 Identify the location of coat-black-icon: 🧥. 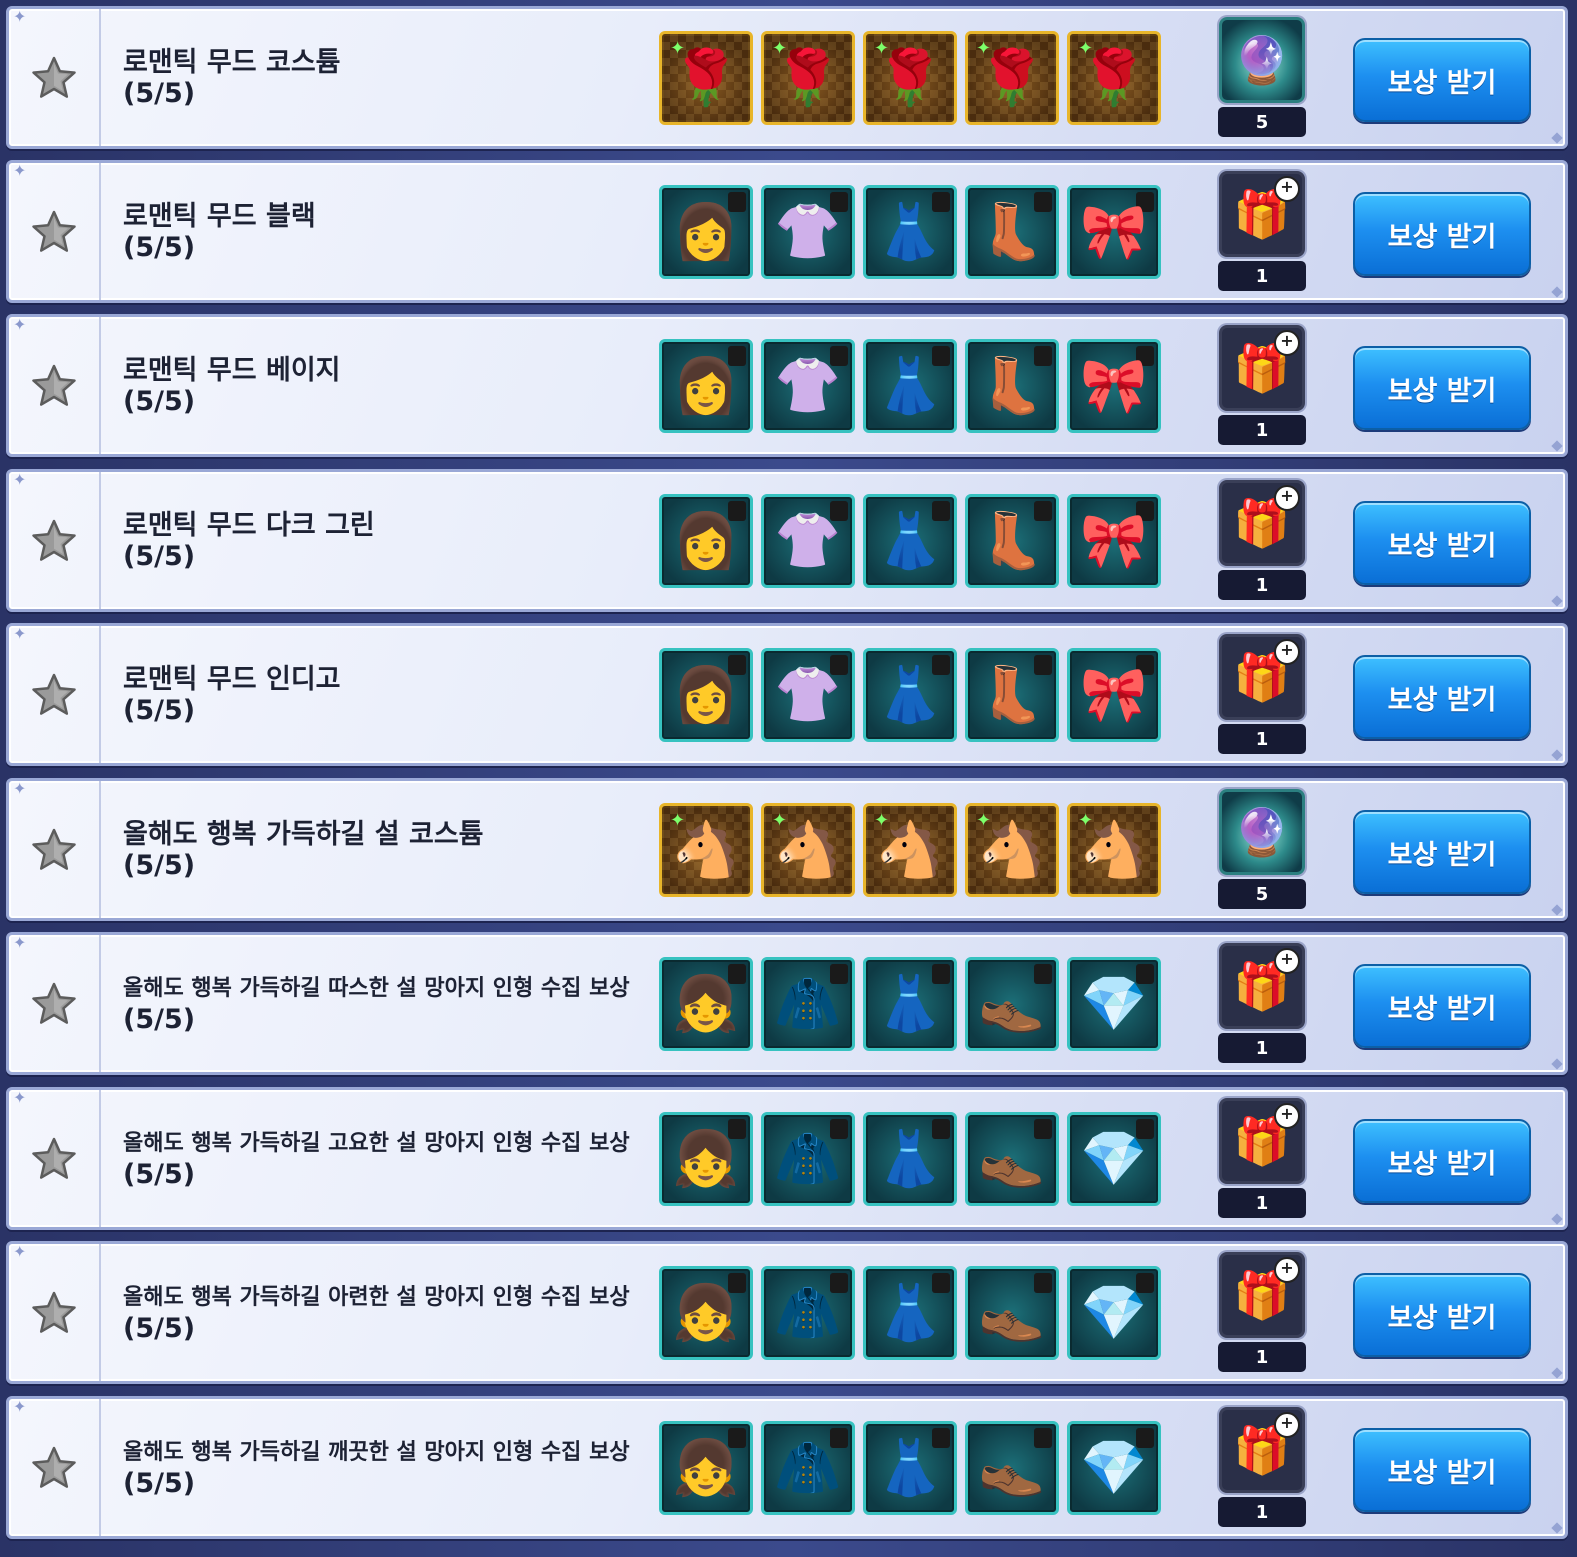
(808, 1003).